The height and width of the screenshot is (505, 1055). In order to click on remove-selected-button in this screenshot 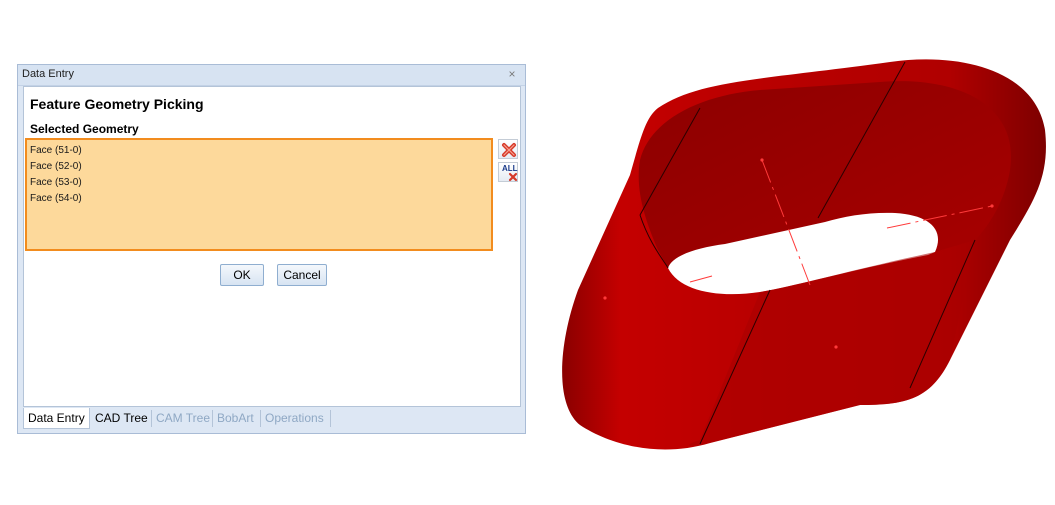, I will do `click(508, 149)`.